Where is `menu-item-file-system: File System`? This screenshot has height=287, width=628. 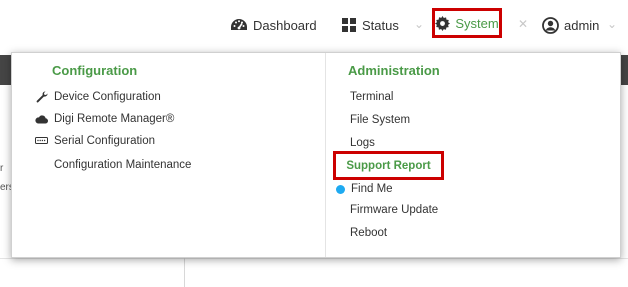 menu-item-file-system: File System is located at coordinates (380, 120).